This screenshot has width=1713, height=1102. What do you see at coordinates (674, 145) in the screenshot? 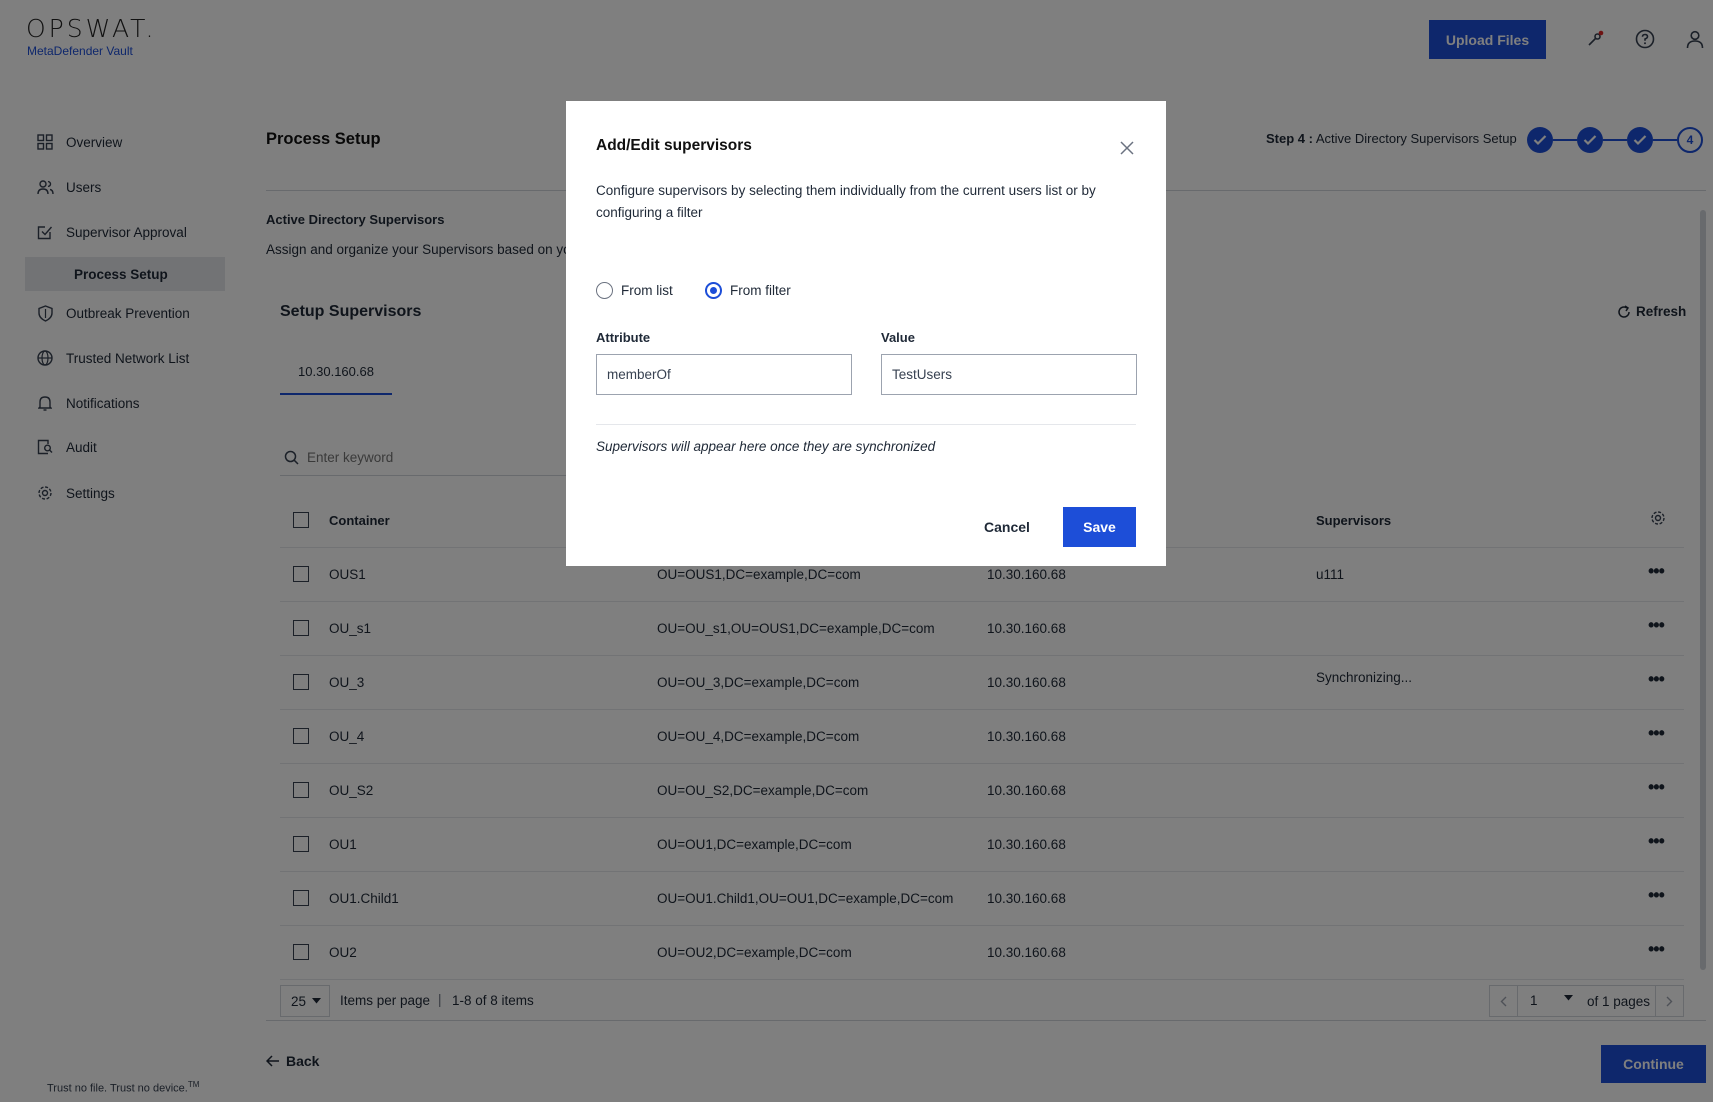
I see `dialog-title: Add/Edit supervisors` at bounding box center [674, 145].